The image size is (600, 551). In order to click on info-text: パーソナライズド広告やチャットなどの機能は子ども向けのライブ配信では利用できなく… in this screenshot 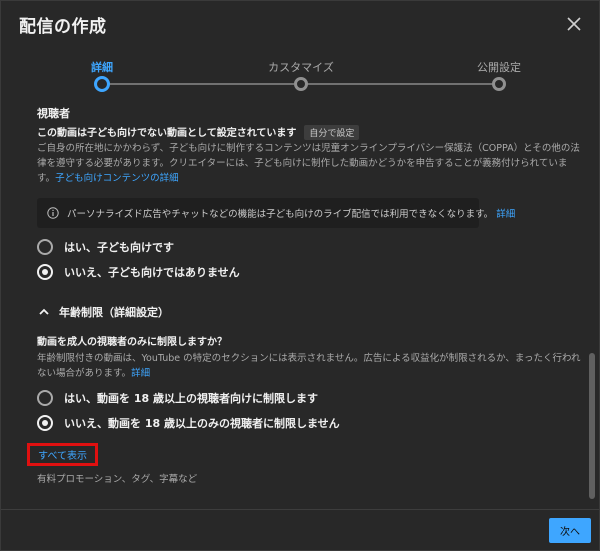, I will do `click(280, 214)`.